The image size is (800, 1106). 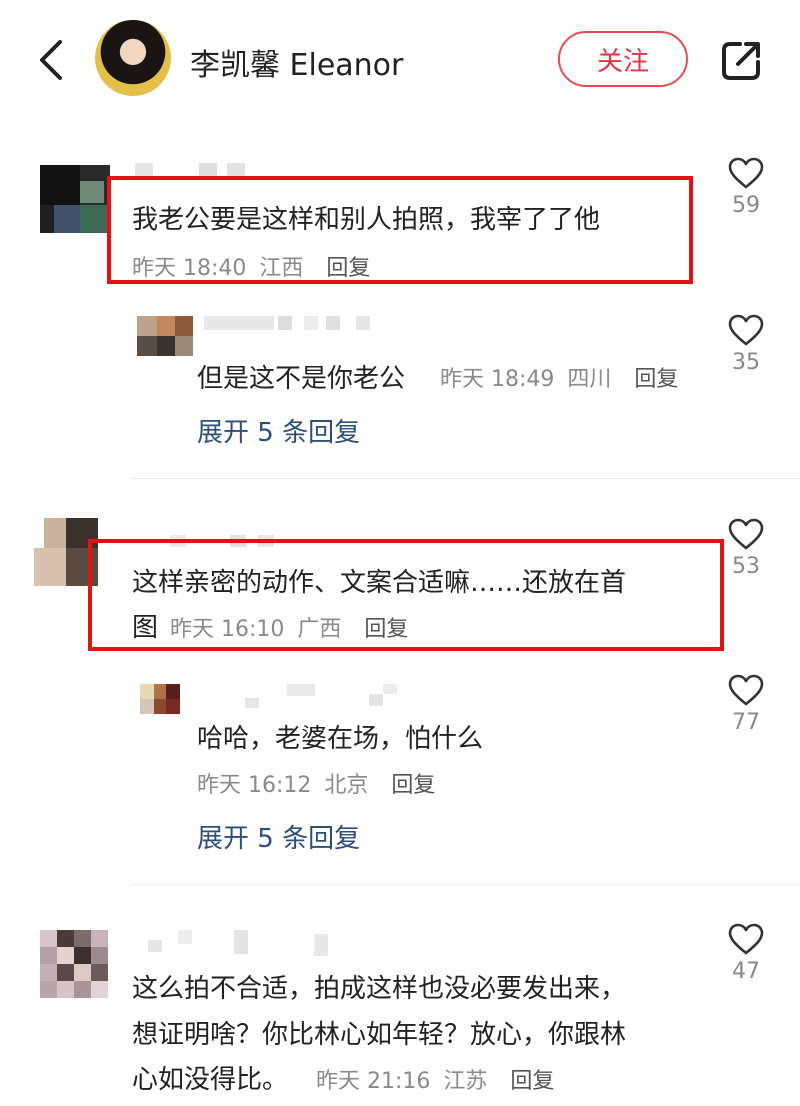 I want to click on comment-time: 昨天 18:40, so click(x=189, y=268).